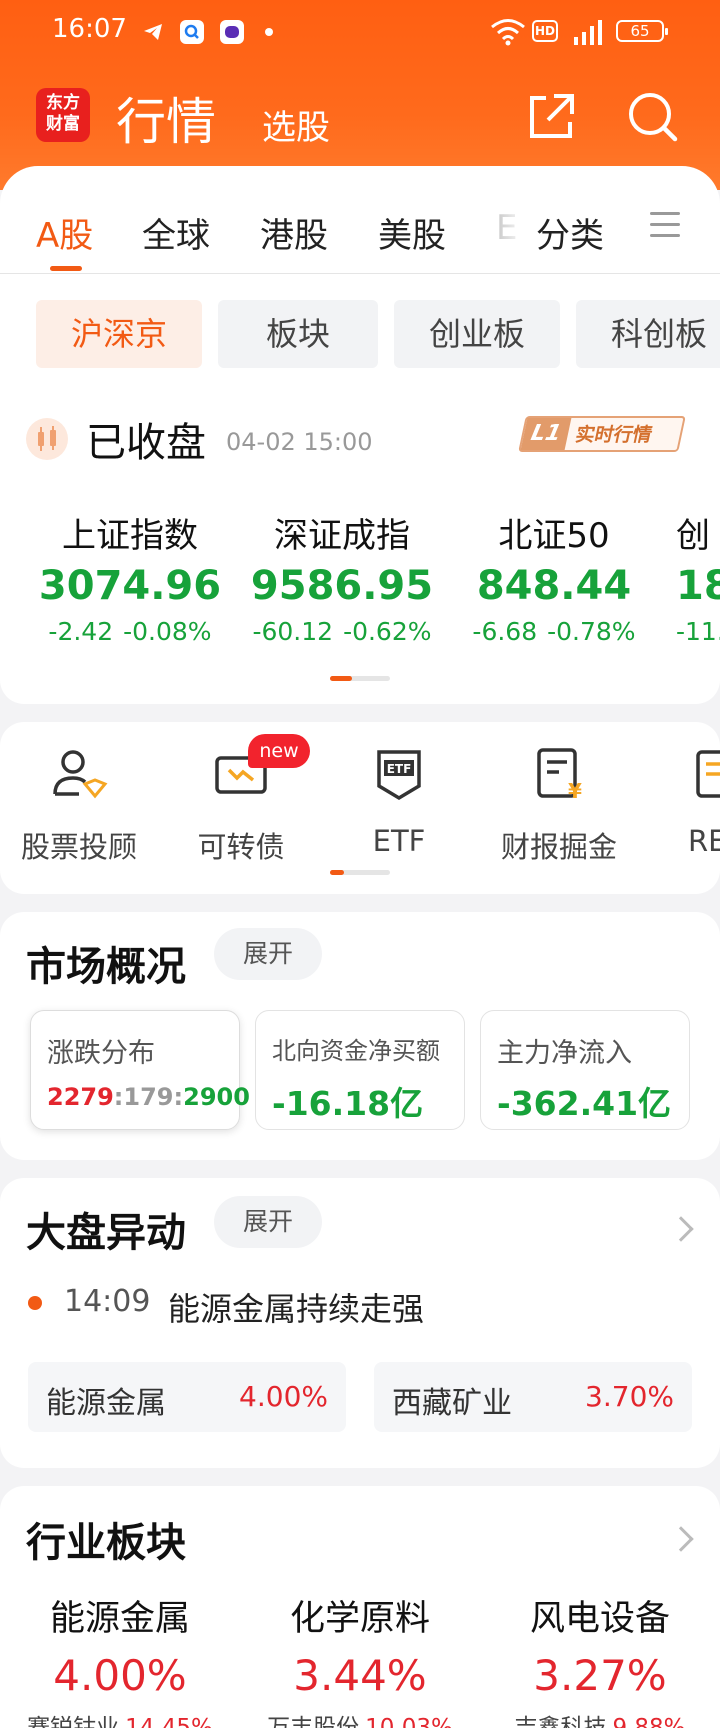 The width and height of the screenshot is (720, 1728). I want to click on flat-count: 179, so click(148, 1097).